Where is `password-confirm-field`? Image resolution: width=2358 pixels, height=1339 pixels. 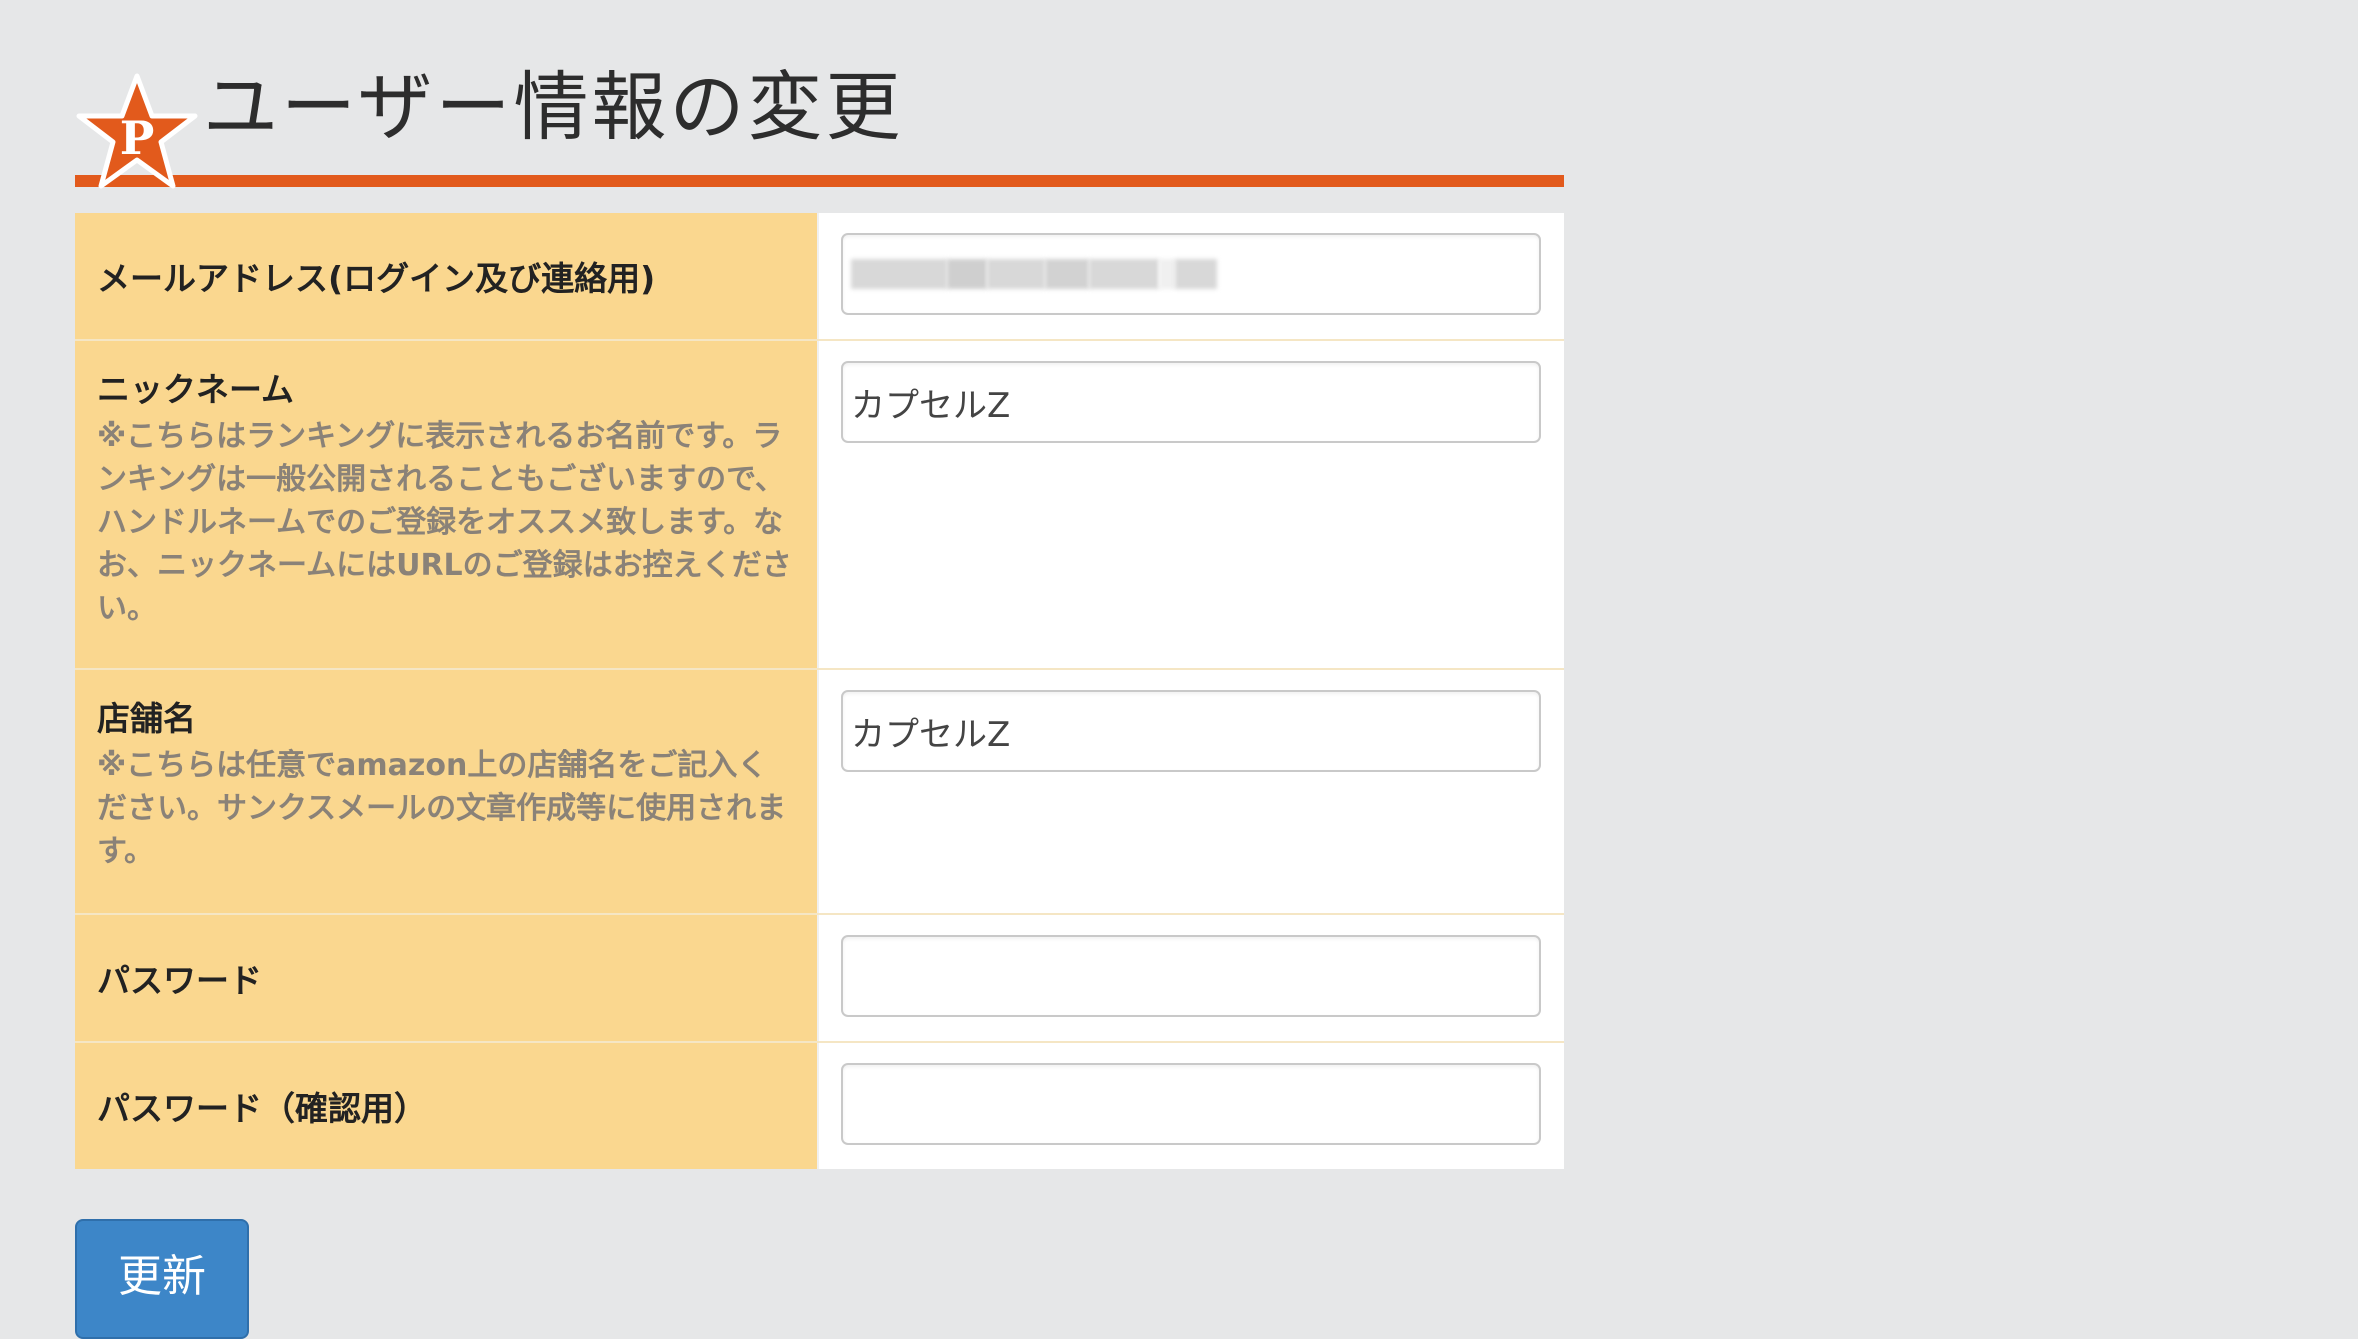 password-confirm-field is located at coordinates (1191, 1104).